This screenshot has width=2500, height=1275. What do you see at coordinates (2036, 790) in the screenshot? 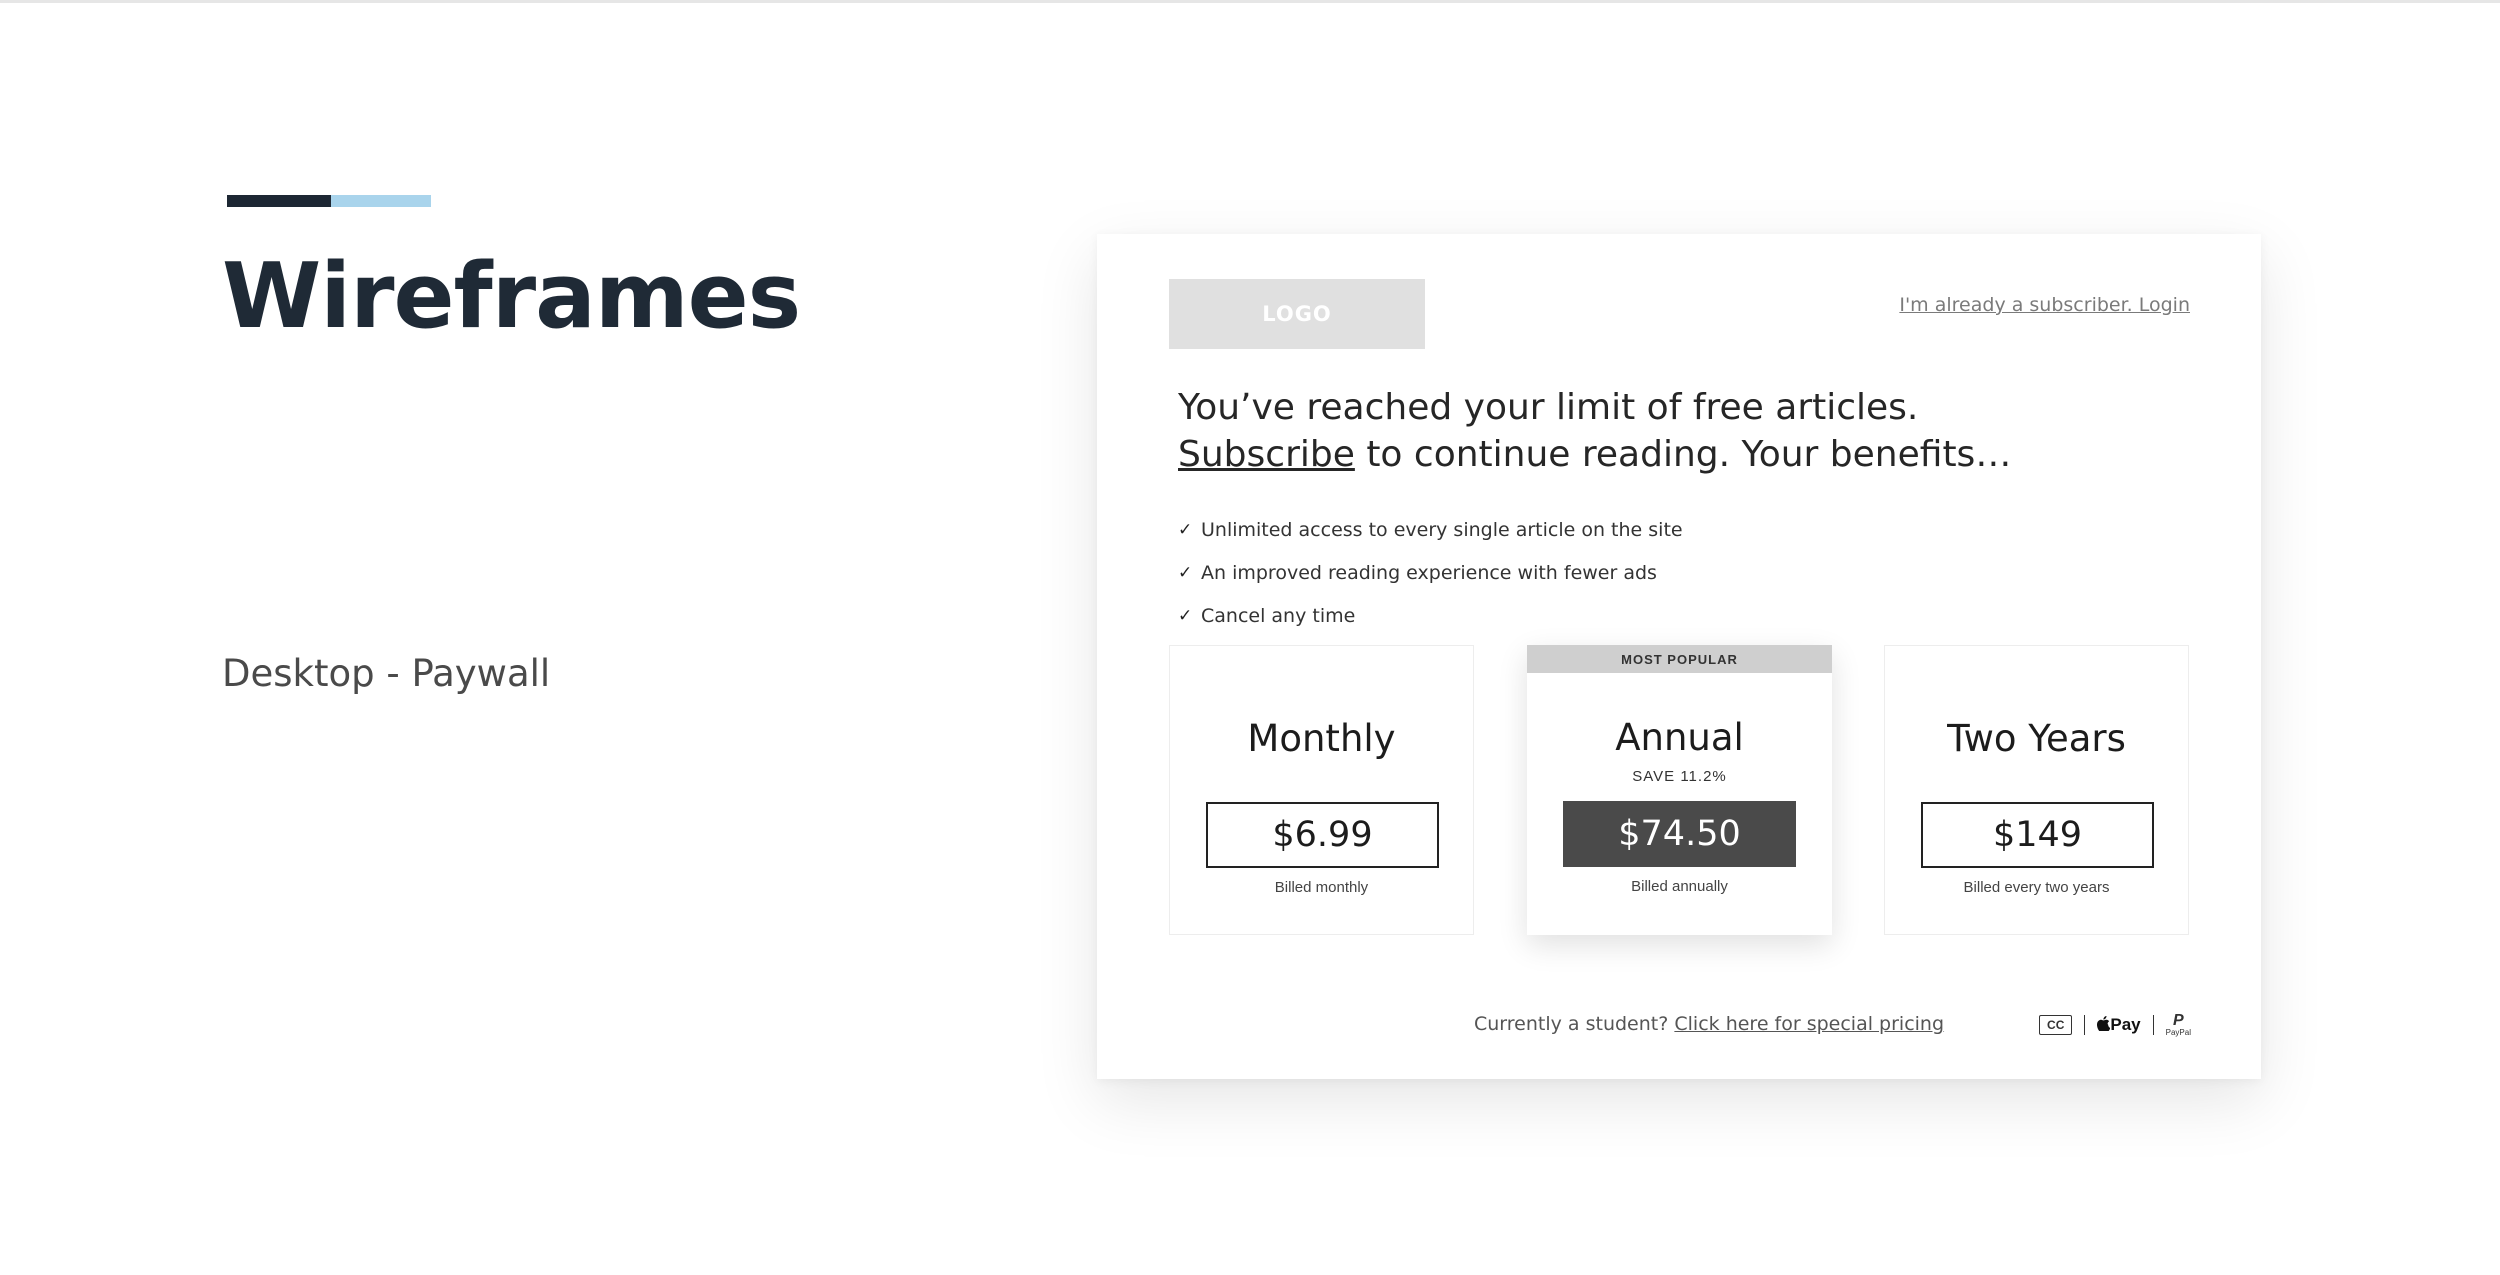
I see `plan-card-two-years: Two Years $149 Billed every two years` at bounding box center [2036, 790].